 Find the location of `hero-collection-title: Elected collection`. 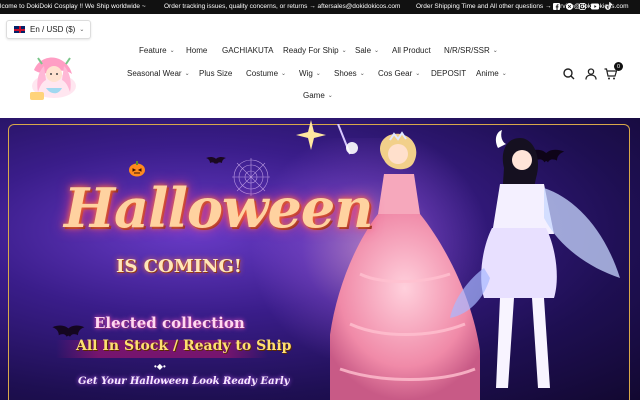

hero-collection-title: Elected collection is located at coordinates (169, 323).